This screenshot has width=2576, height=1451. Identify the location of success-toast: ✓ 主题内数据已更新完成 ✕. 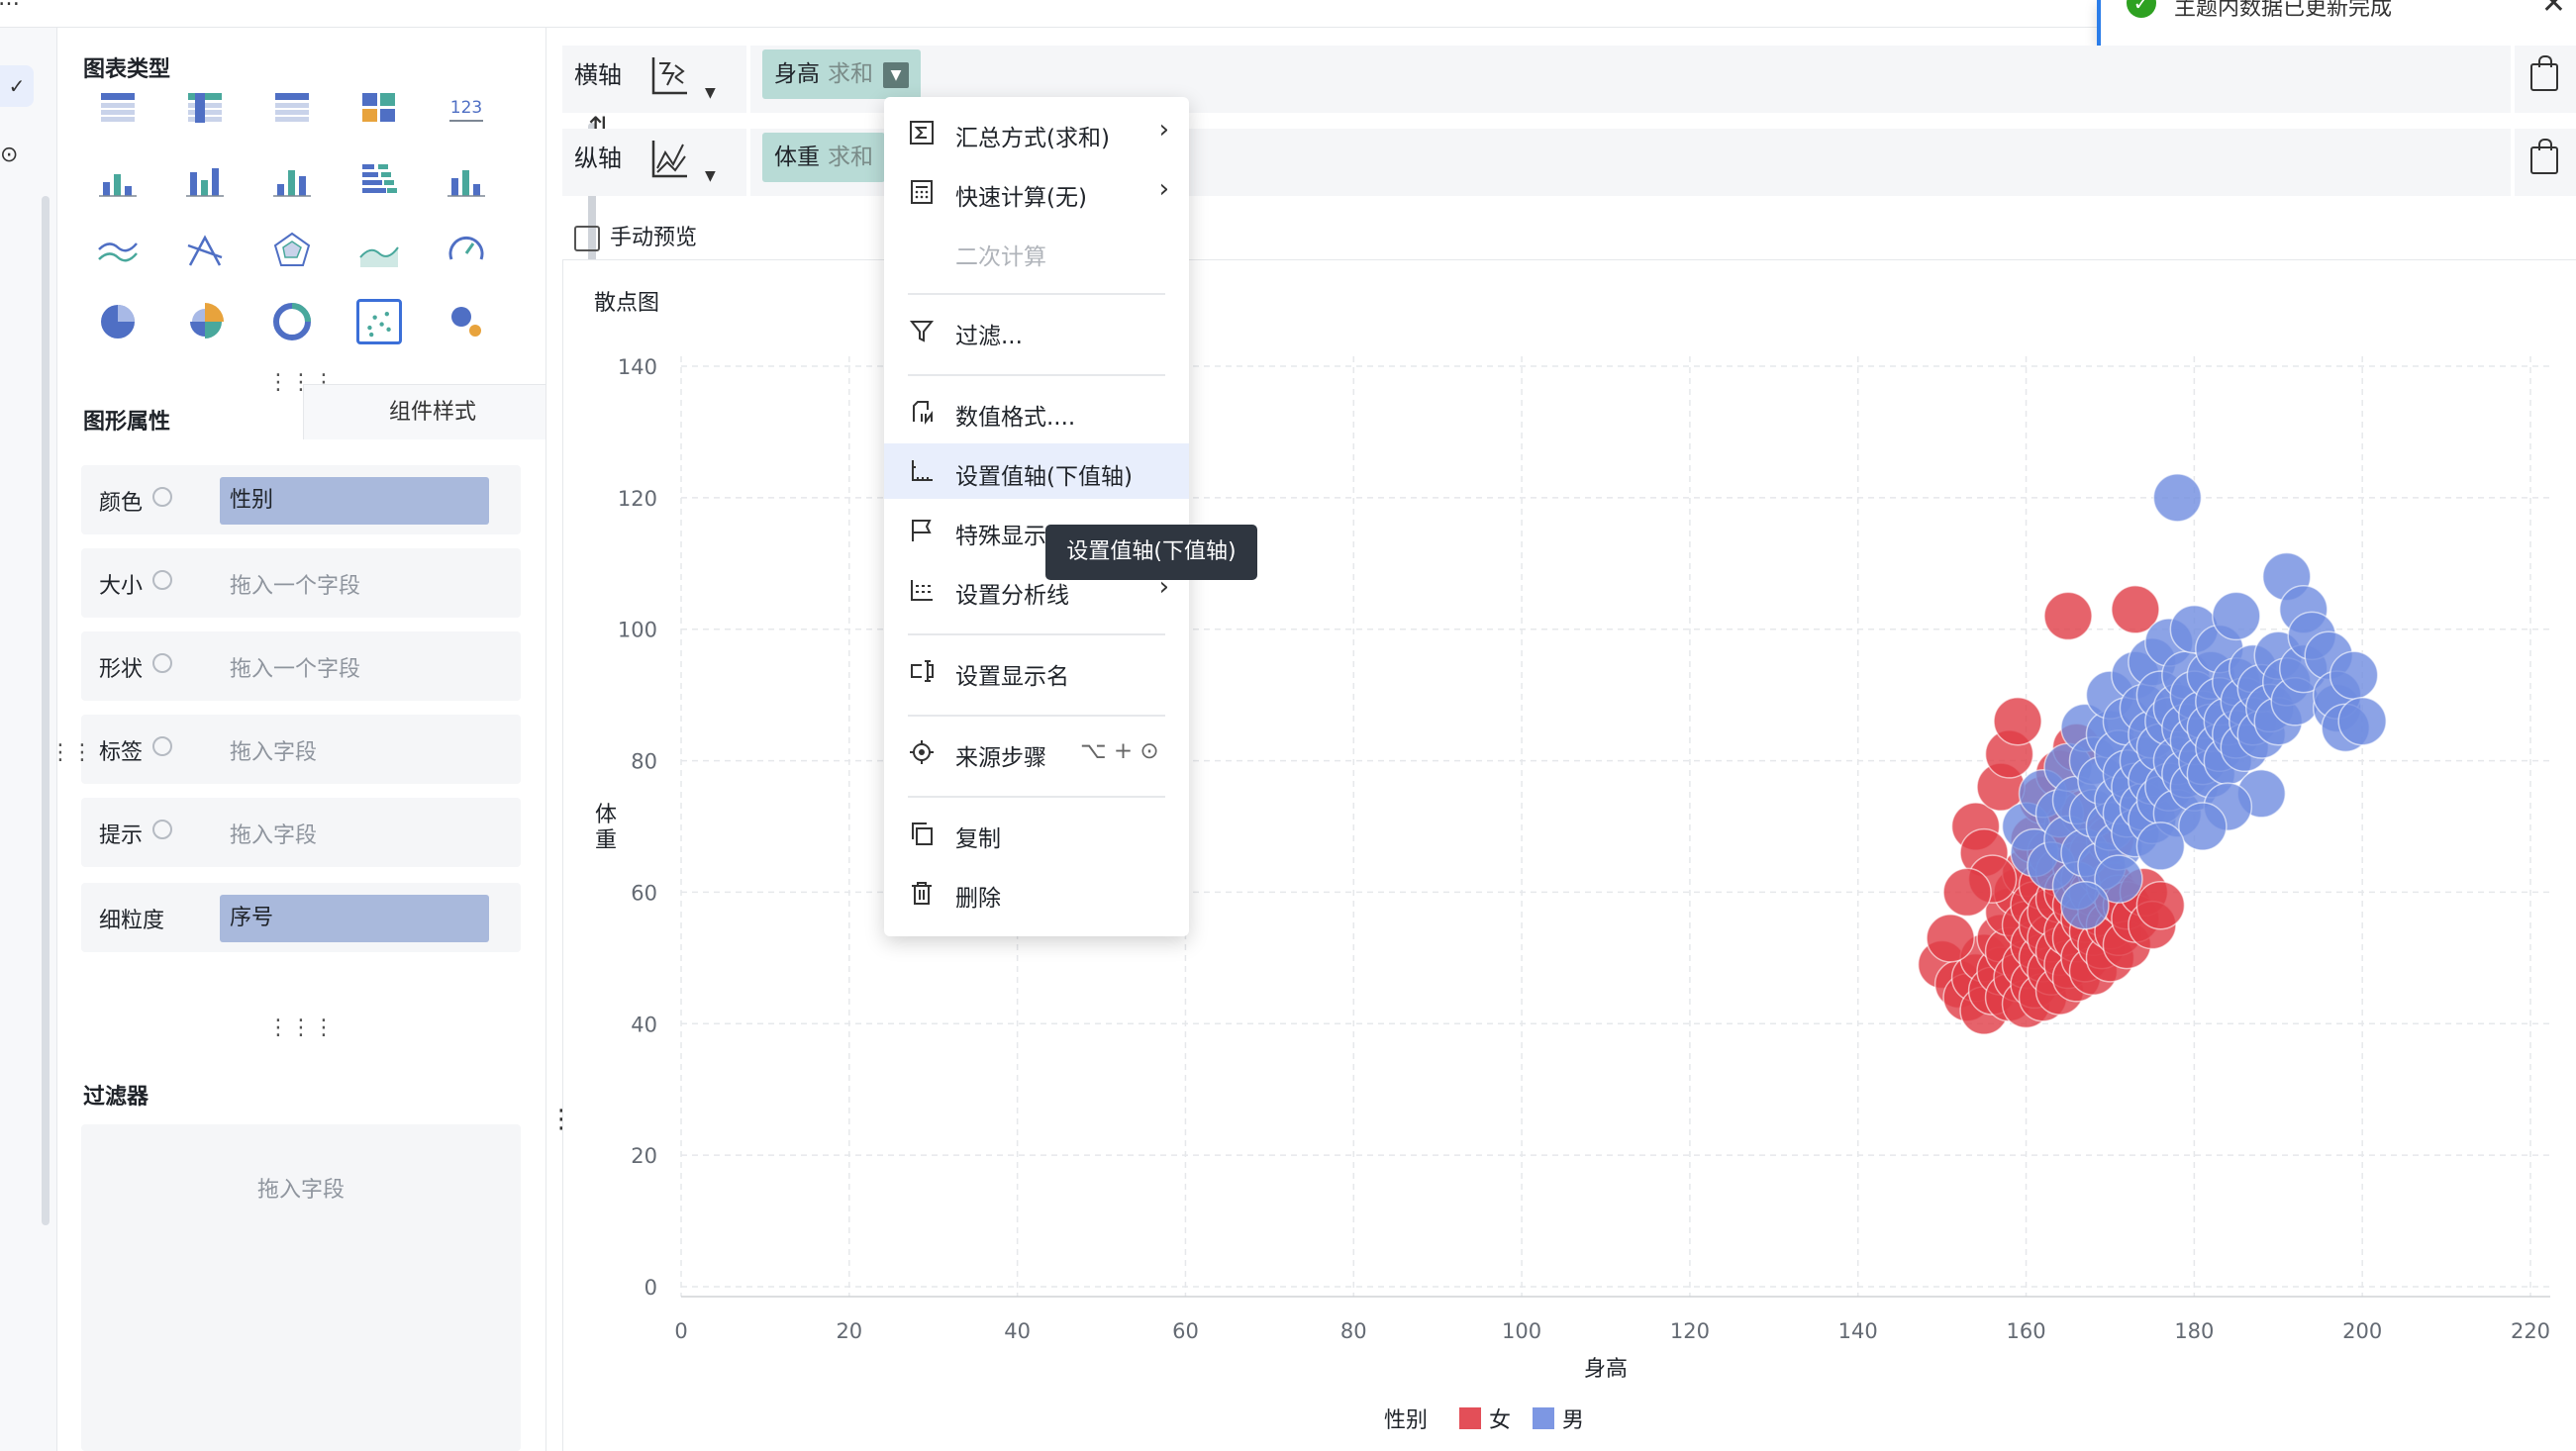
(2336, 23).